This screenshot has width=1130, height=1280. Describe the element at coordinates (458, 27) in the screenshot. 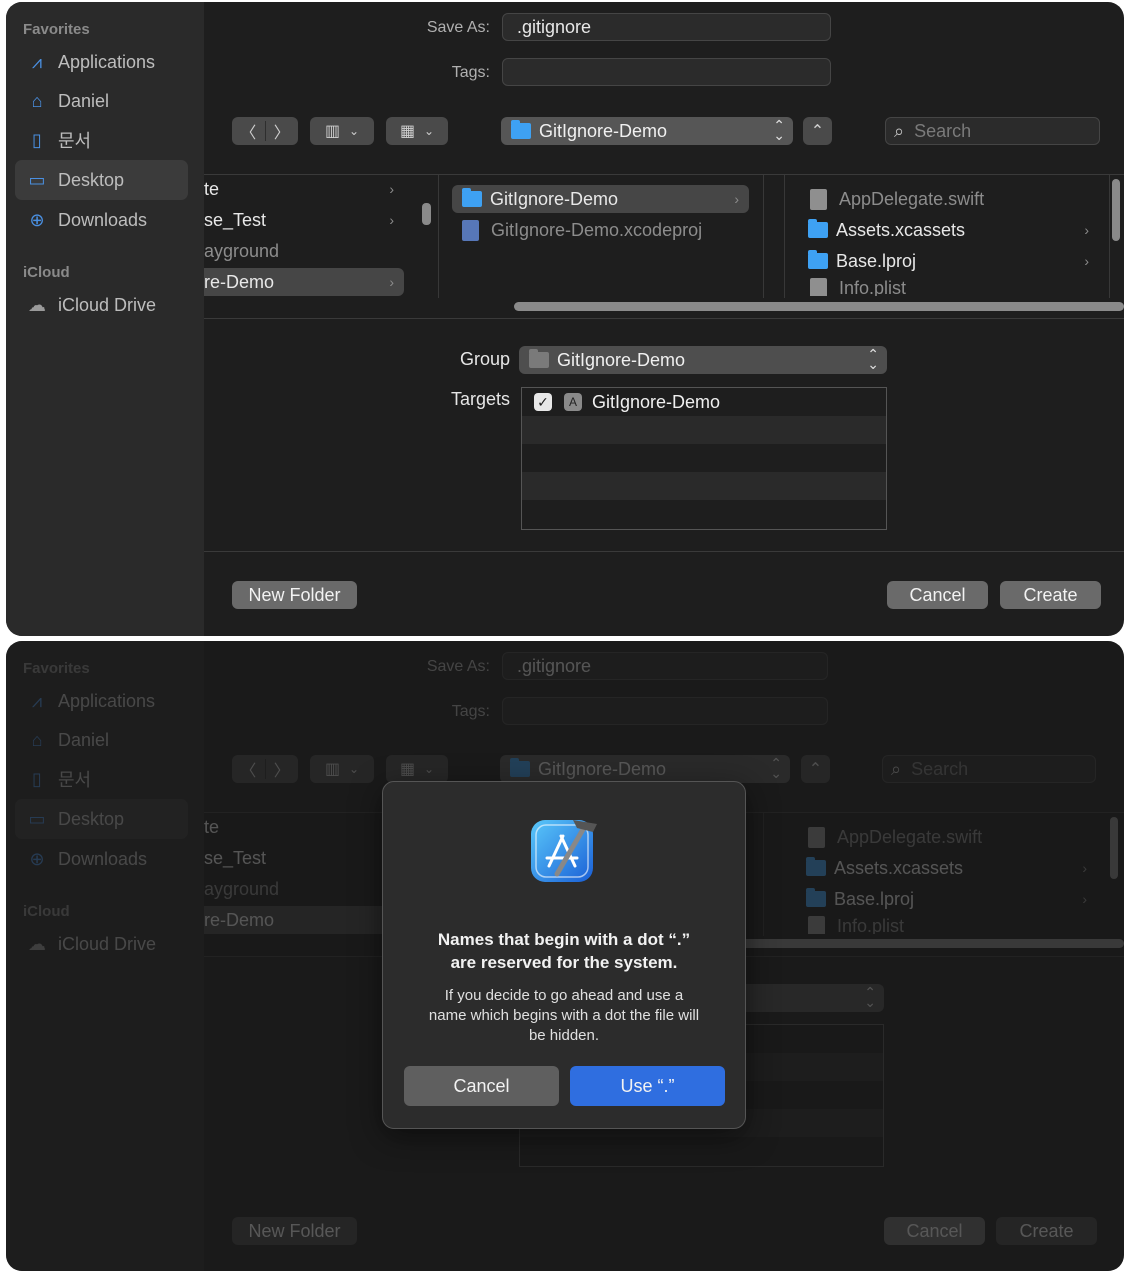

I see `save-as-label: Save As:` at that location.